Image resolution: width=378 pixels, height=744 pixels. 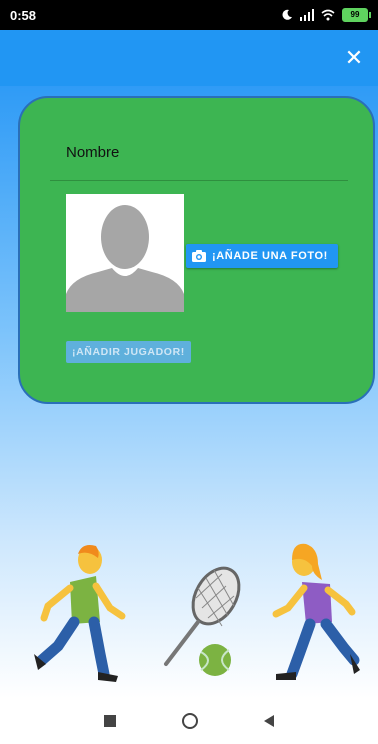 I want to click on close-icon: ✕, so click(x=354, y=57).